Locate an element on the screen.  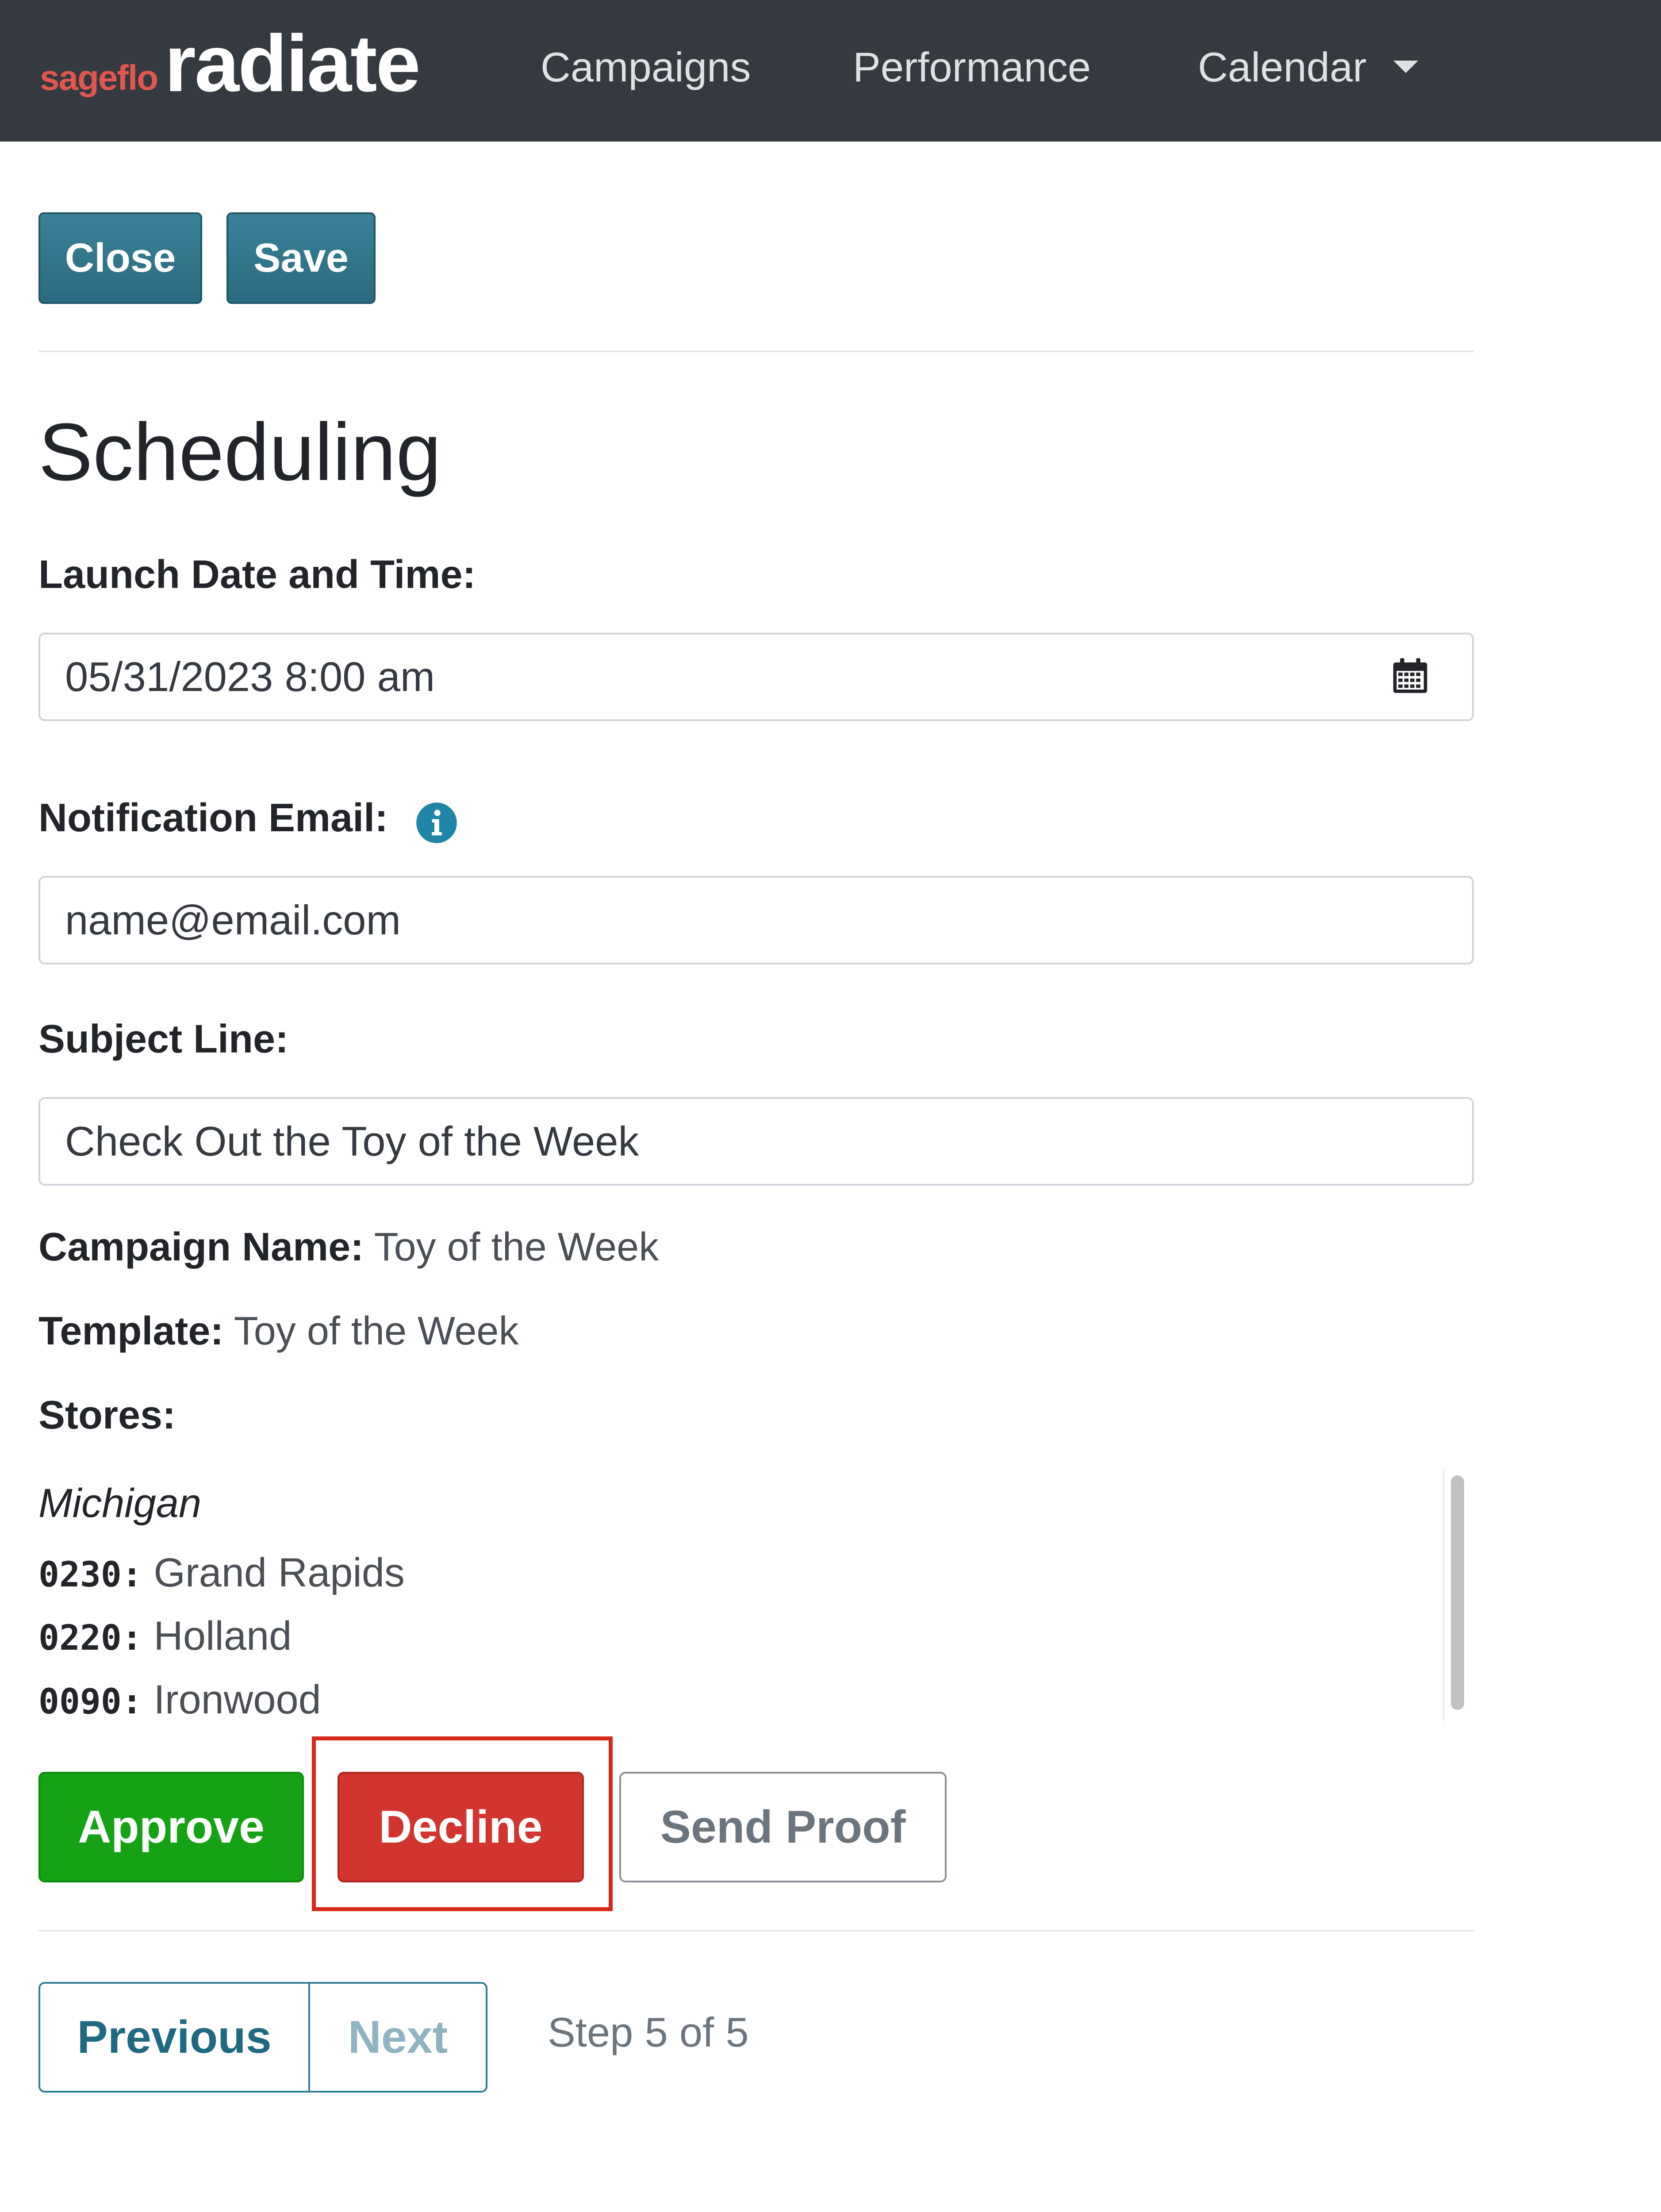
store-list-item: 0220: Holland is located at coordinates (165, 1636).